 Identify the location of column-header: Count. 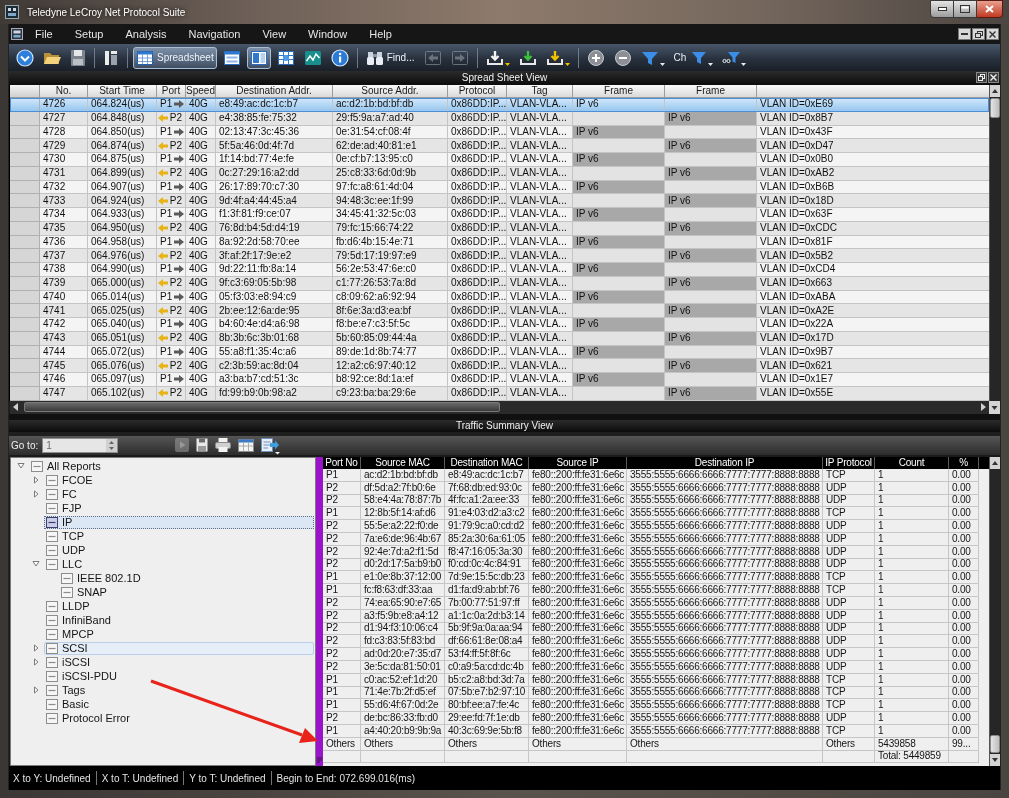
(912, 463).